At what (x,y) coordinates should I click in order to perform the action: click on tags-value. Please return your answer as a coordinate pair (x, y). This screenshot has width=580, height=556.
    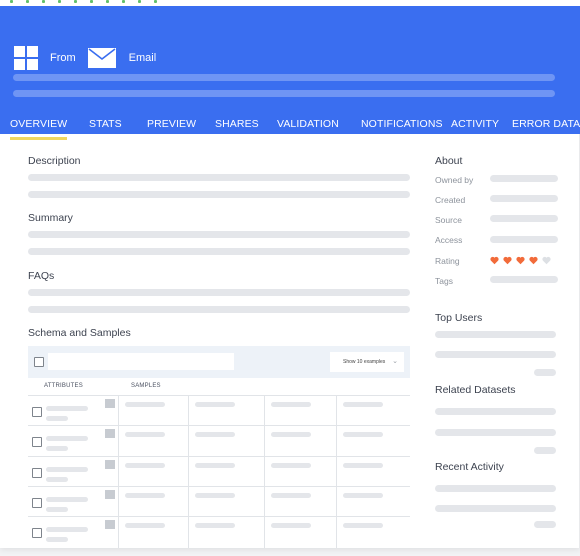
    Looking at the image, I should click on (524, 279).